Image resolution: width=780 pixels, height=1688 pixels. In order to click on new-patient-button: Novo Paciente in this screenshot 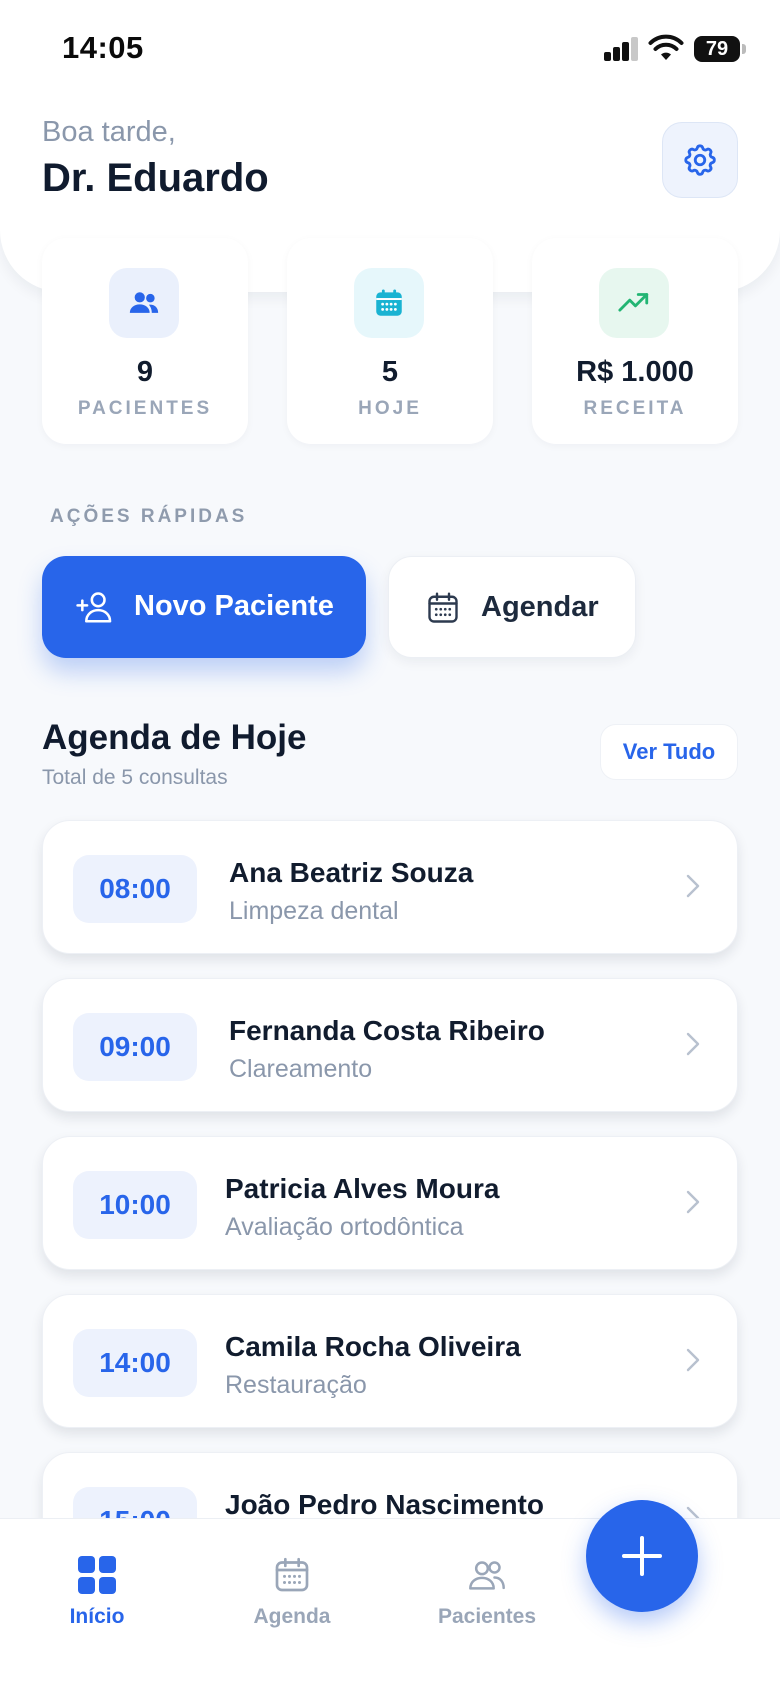, I will do `click(204, 607)`.